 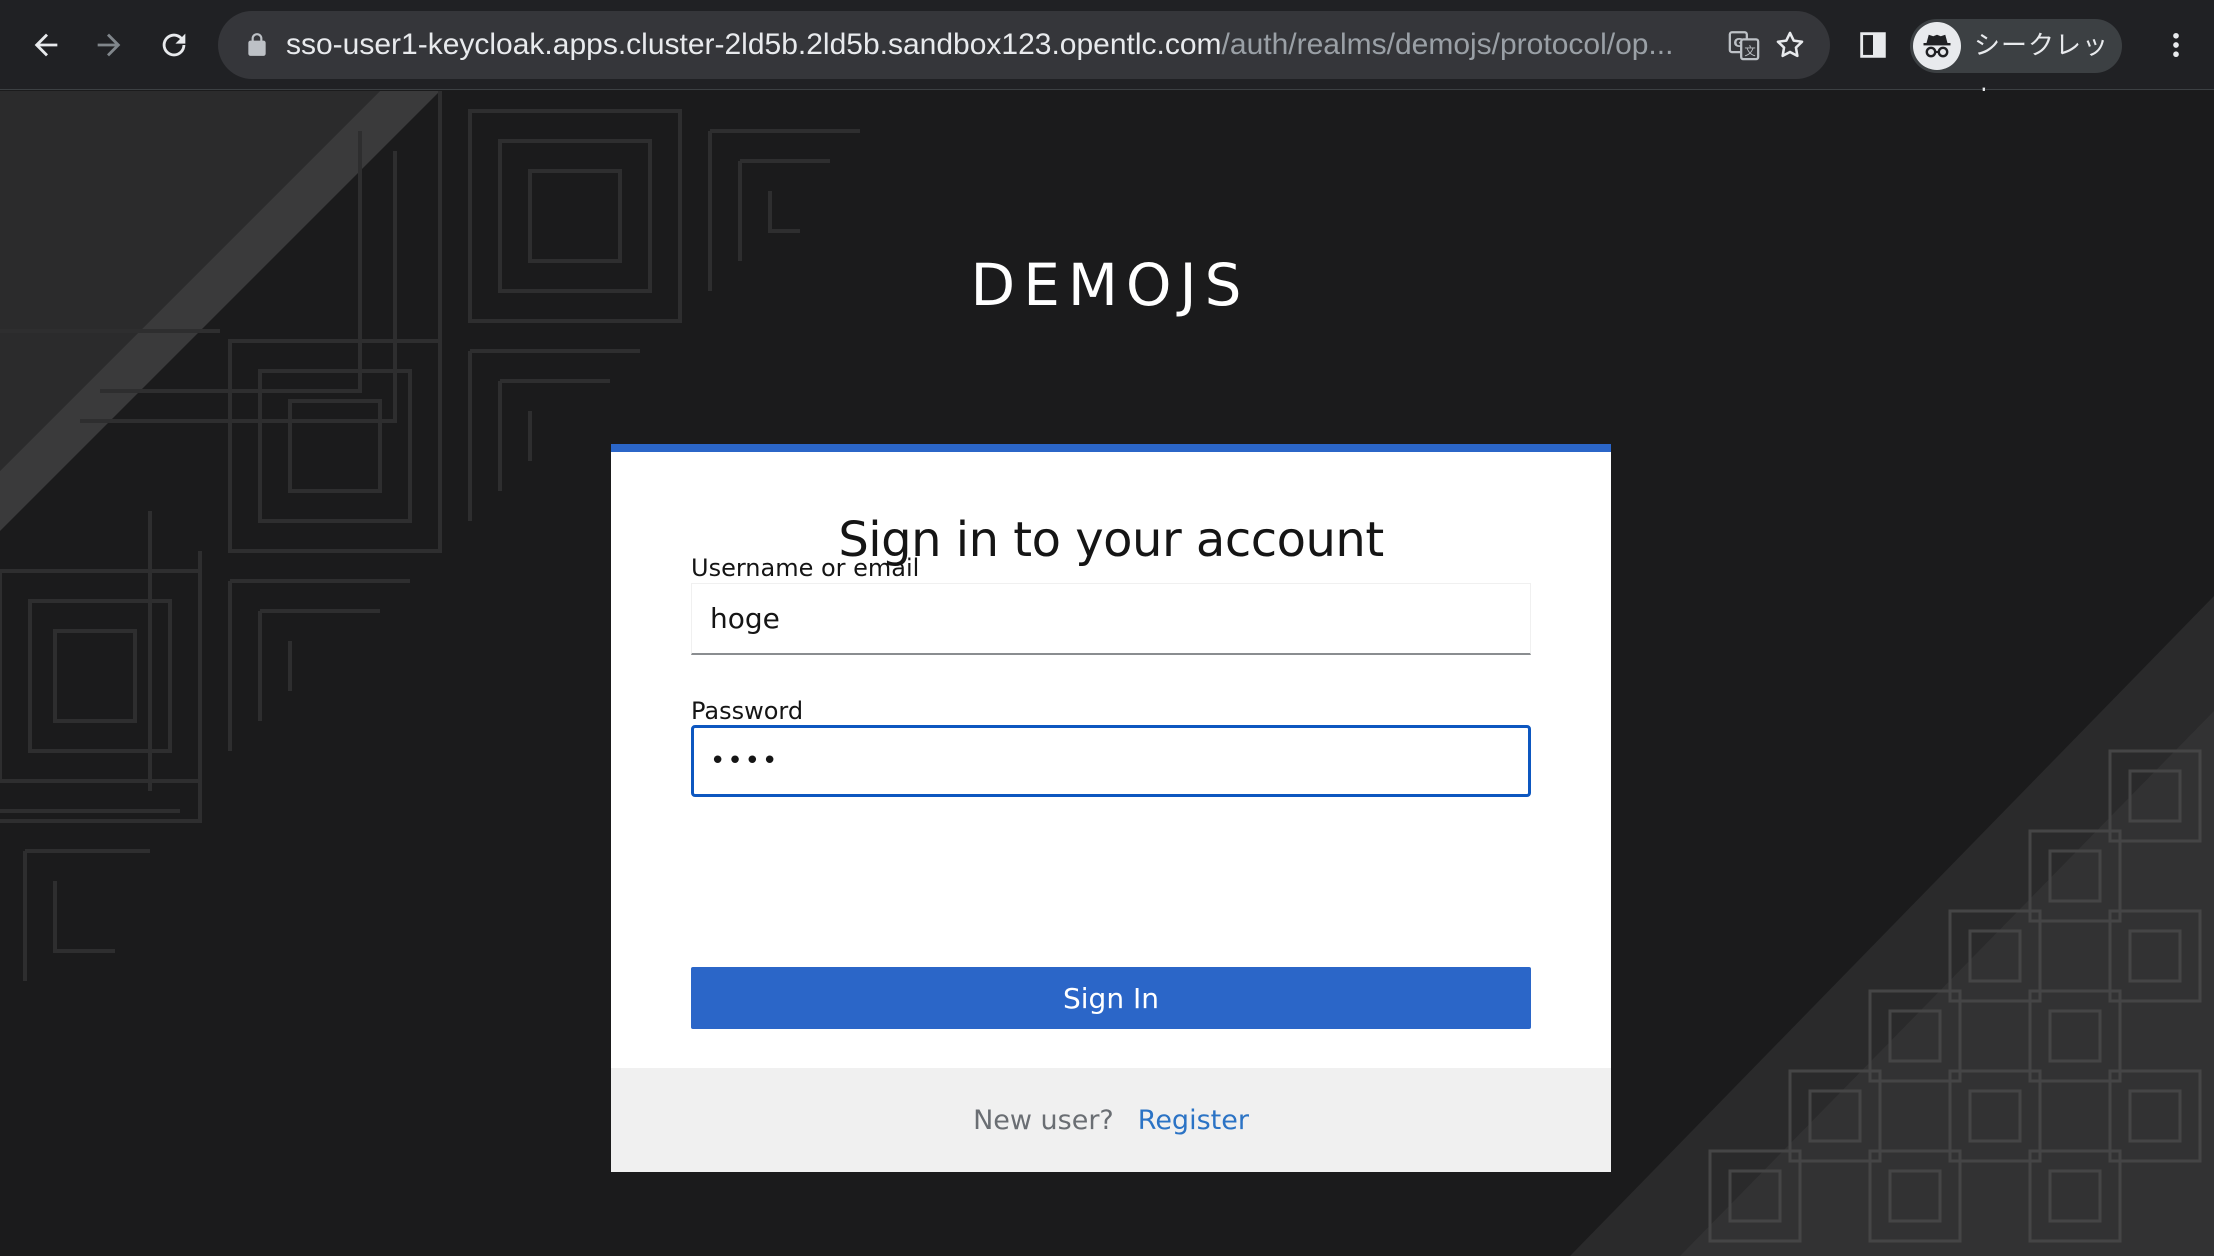 I want to click on incognito-avatar, so click(x=1937, y=46).